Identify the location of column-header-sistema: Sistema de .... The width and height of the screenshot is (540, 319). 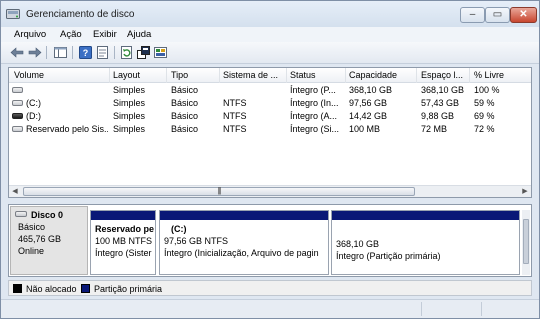
(254, 75).